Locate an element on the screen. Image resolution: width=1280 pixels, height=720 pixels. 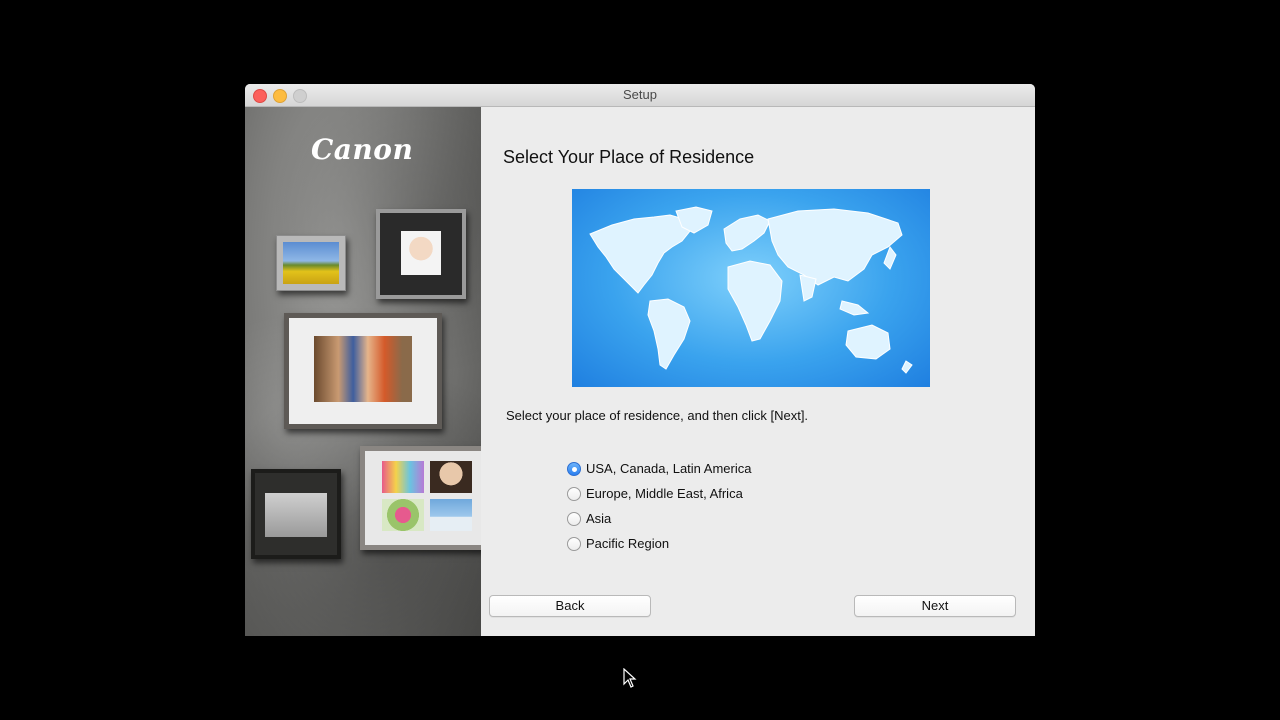
radio-label: USA, Canada, Latin America is located at coordinates (669, 468).